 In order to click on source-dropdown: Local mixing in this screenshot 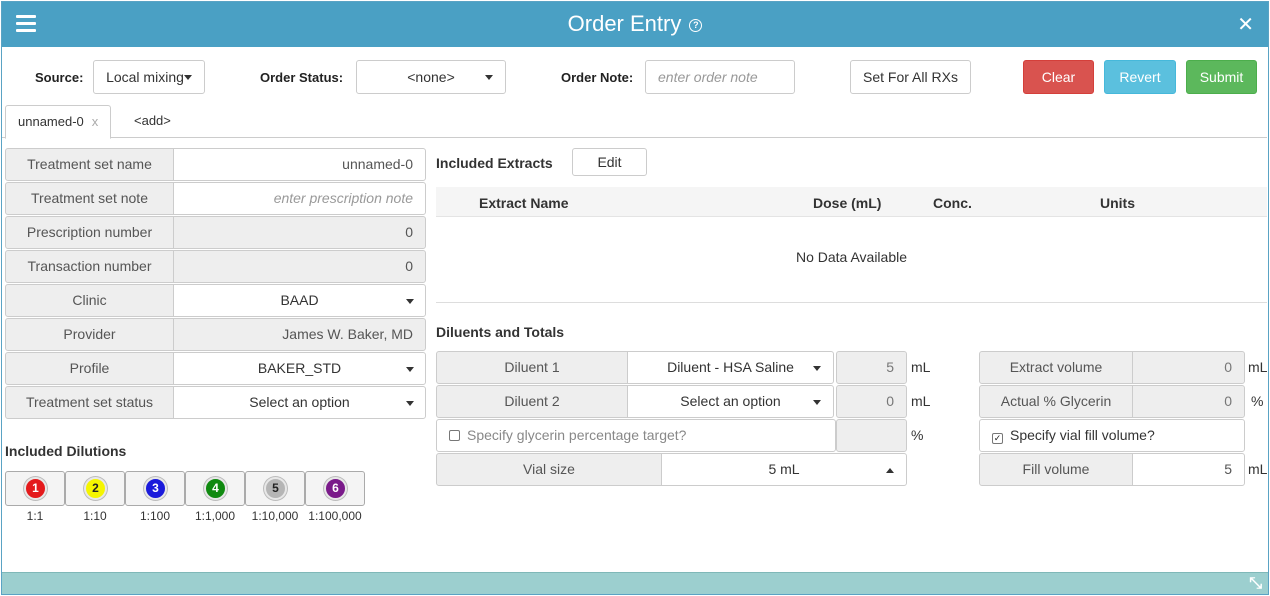, I will do `click(149, 77)`.